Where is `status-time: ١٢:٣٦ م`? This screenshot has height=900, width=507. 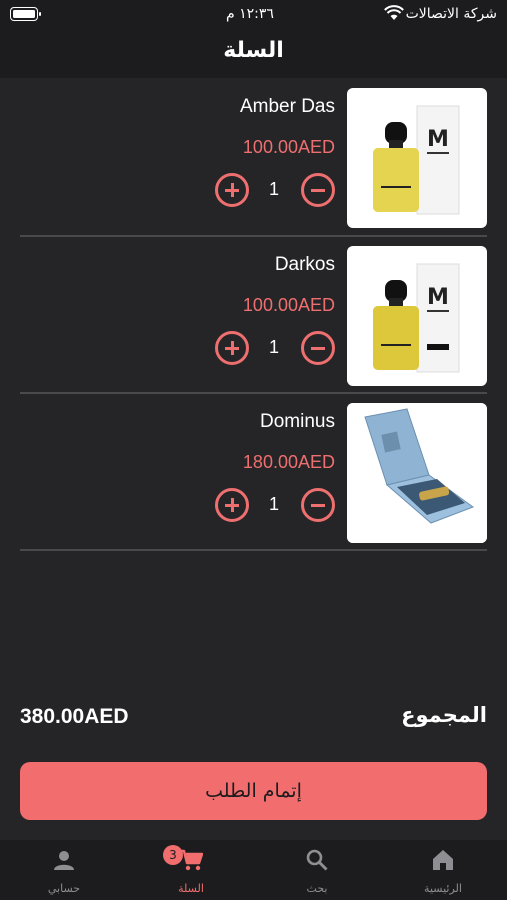 status-time: ١٢:٣٦ م is located at coordinates (250, 14).